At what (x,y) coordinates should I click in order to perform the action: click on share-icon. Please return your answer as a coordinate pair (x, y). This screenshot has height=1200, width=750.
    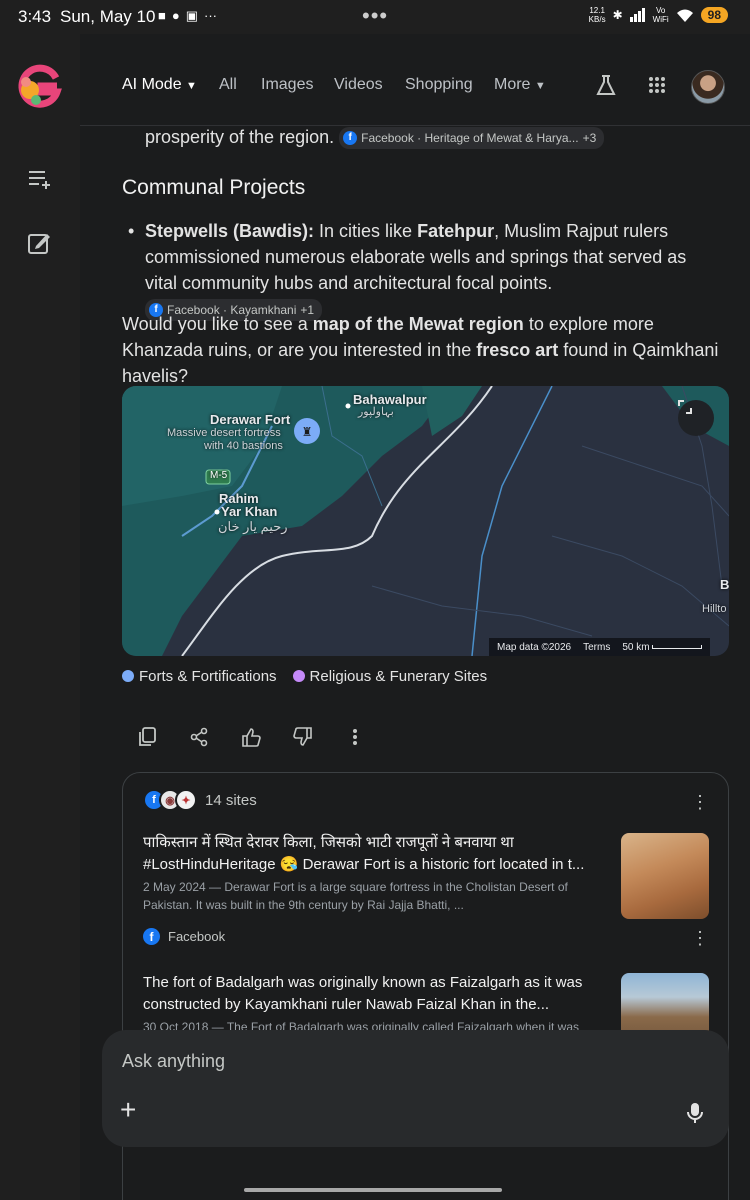
    Looking at the image, I should click on (199, 737).